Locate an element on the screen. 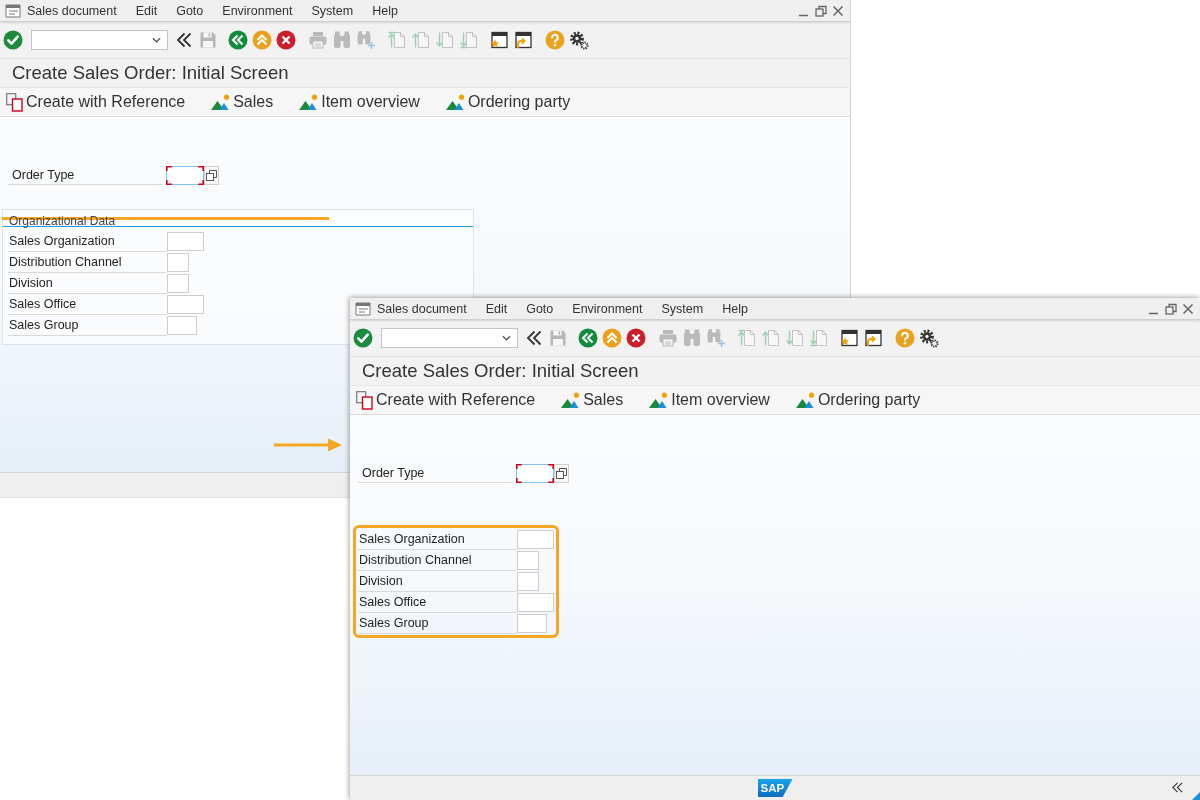 The image size is (1200, 800). arrow-icon is located at coordinates (308, 445).